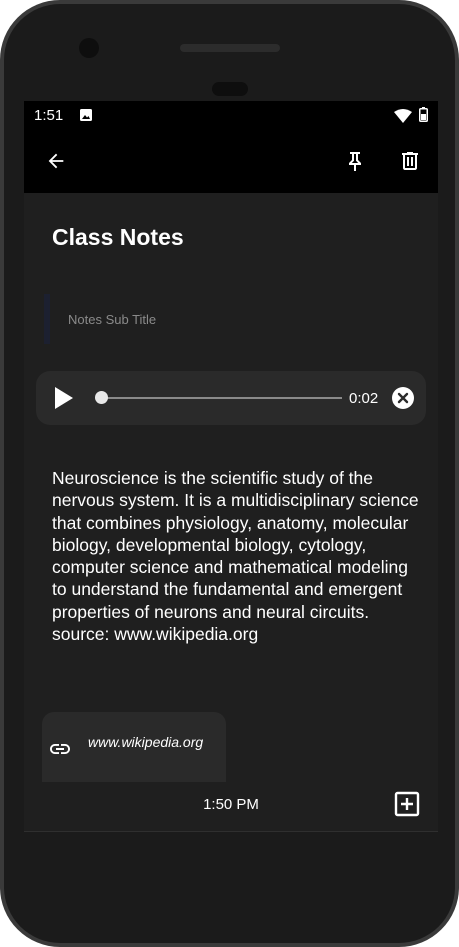 Image resolution: width=459 pixels, height=947 pixels. I want to click on back-button, so click(56, 161).